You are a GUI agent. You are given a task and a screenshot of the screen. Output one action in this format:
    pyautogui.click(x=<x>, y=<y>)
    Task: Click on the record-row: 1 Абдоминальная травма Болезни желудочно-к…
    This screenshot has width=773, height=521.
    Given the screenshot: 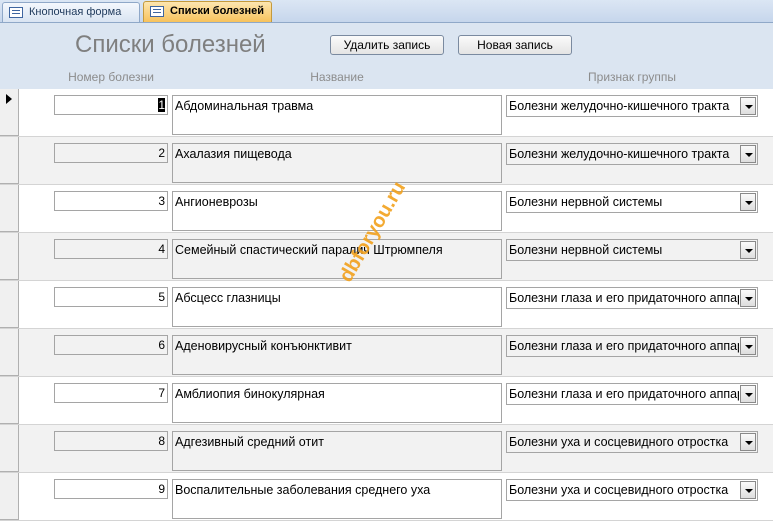 What is the action you would take?
    pyautogui.click(x=386, y=113)
    